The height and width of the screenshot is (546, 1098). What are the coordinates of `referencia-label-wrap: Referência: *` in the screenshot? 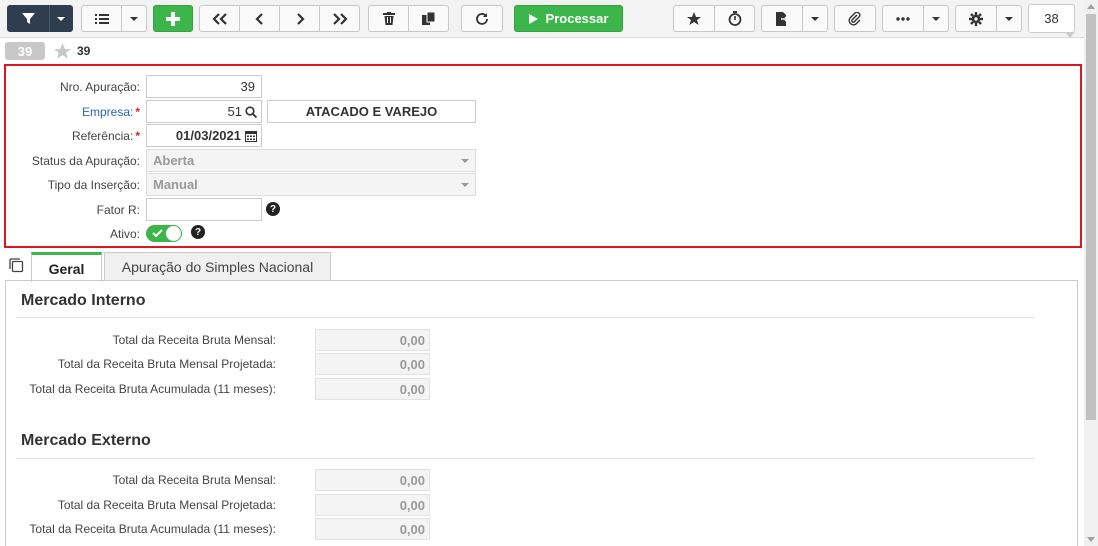 It's located at (106, 136).